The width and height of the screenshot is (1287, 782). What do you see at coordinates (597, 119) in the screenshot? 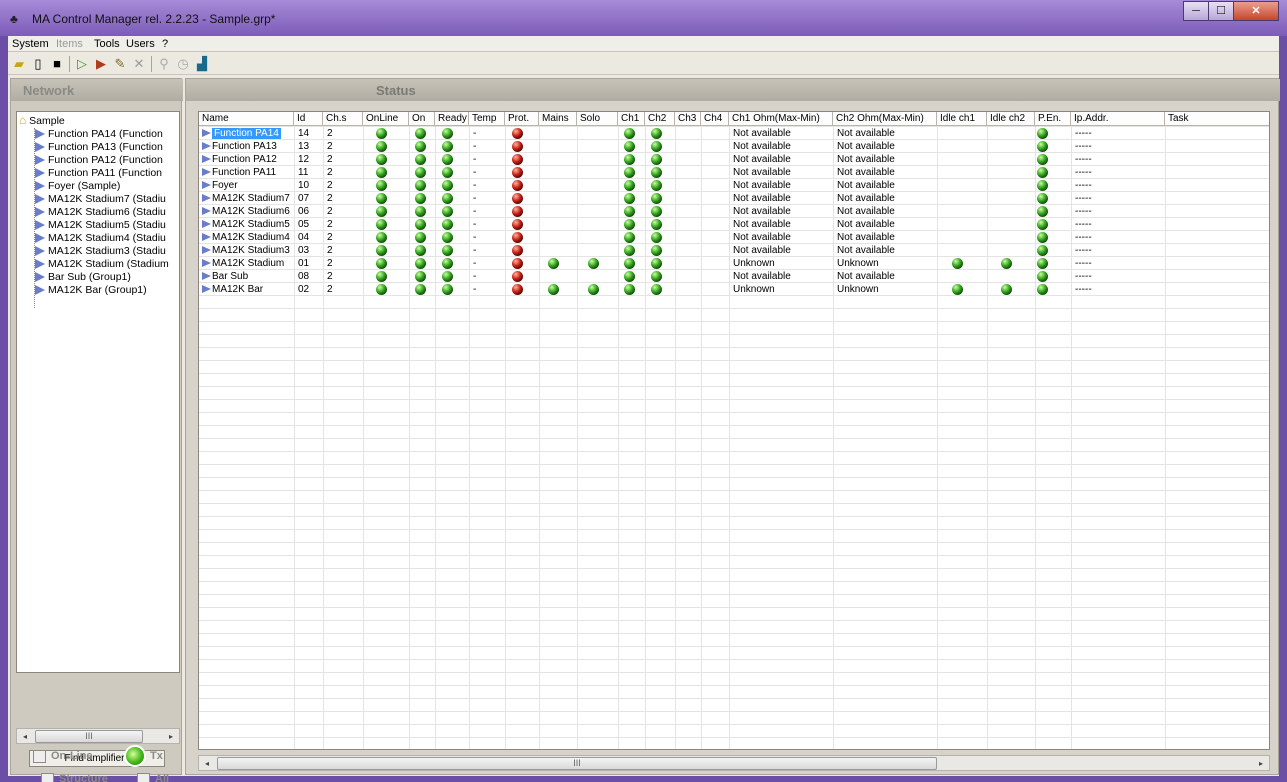
I see `column-header-solo: Solo` at bounding box center [597, 119].